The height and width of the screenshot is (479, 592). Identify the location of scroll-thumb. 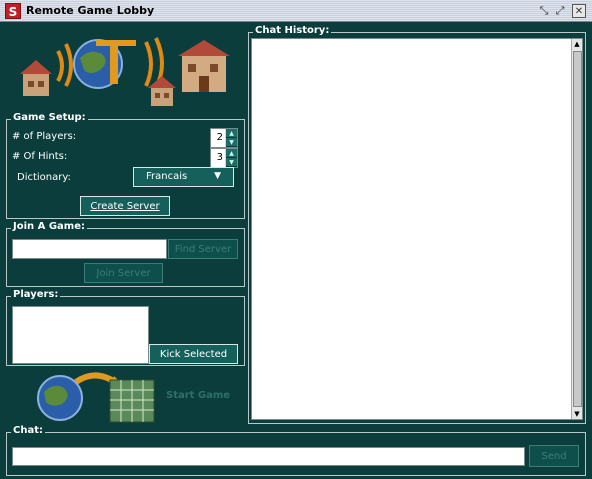
(577, 229).